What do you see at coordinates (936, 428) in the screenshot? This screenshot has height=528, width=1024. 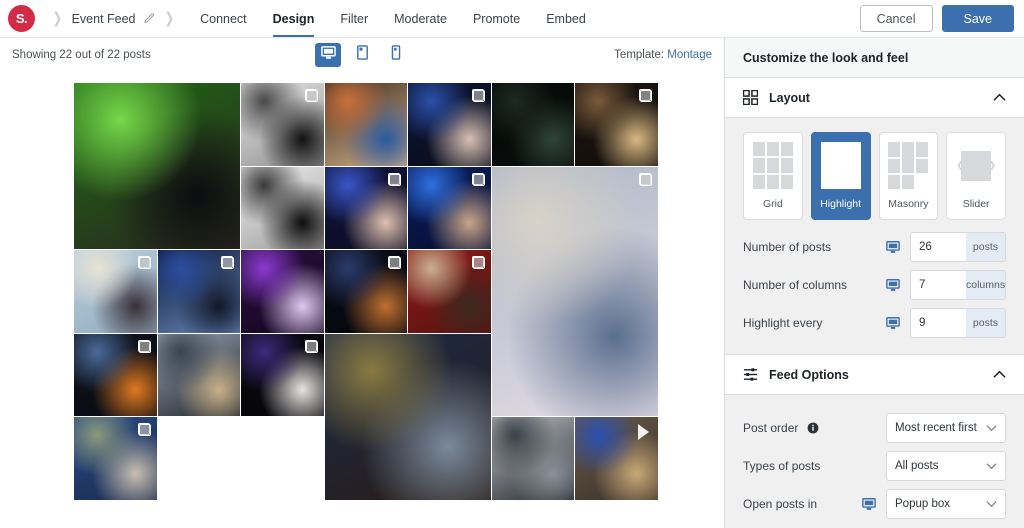 I see `post-order-value: Most recent first` at bounding box center [936, 428].